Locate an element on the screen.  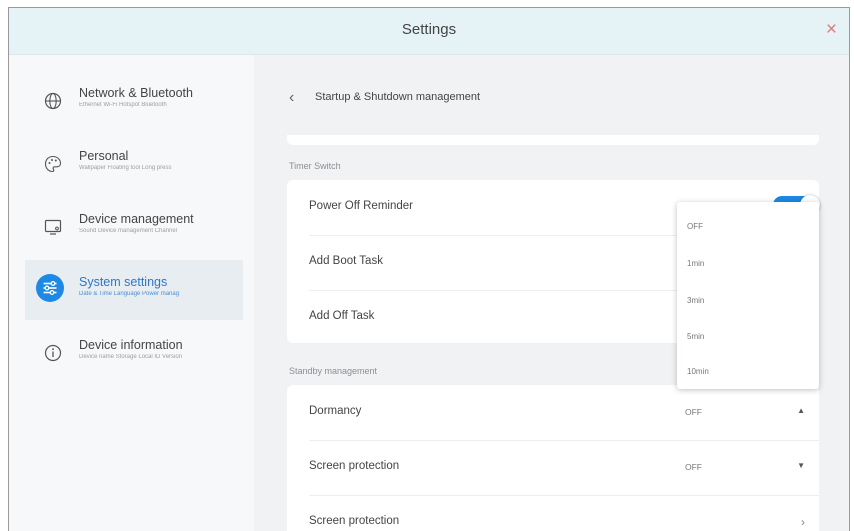
dormancy-select: OFF ▲ is located at coordinates (746, 414).